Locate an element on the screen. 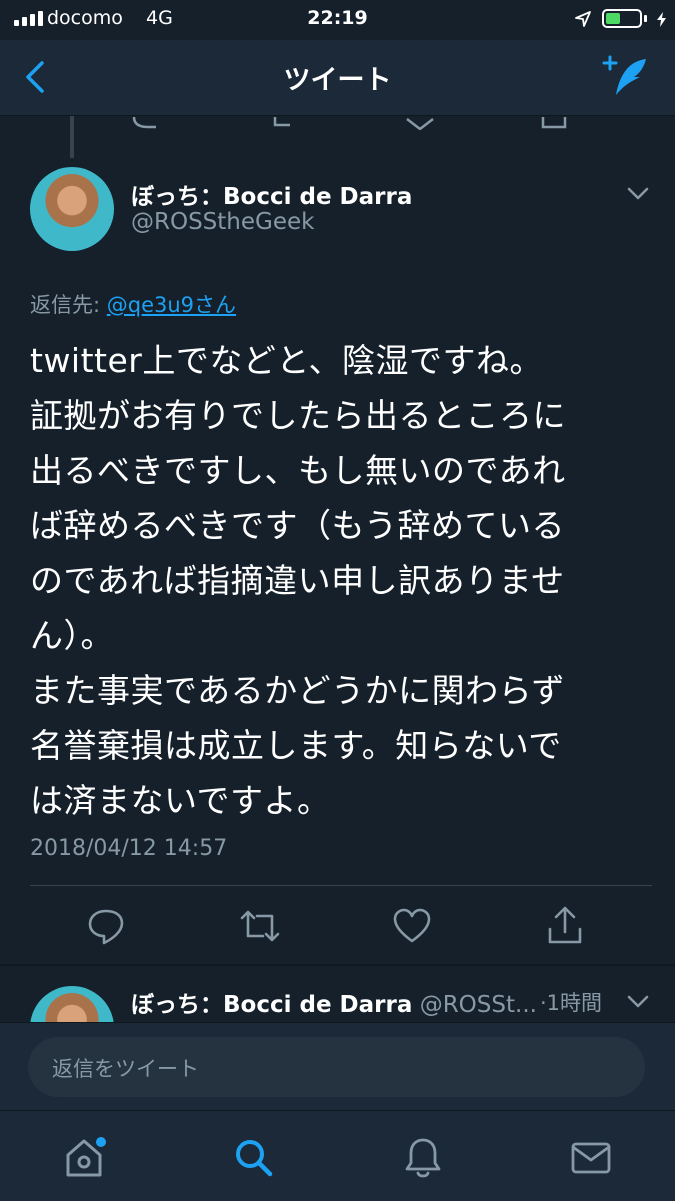 Image resolution: width=675 pixels, height=1201 pixels. author-display-name: ぼっち：Bocci de Darra is located at coordinates (271, 194).